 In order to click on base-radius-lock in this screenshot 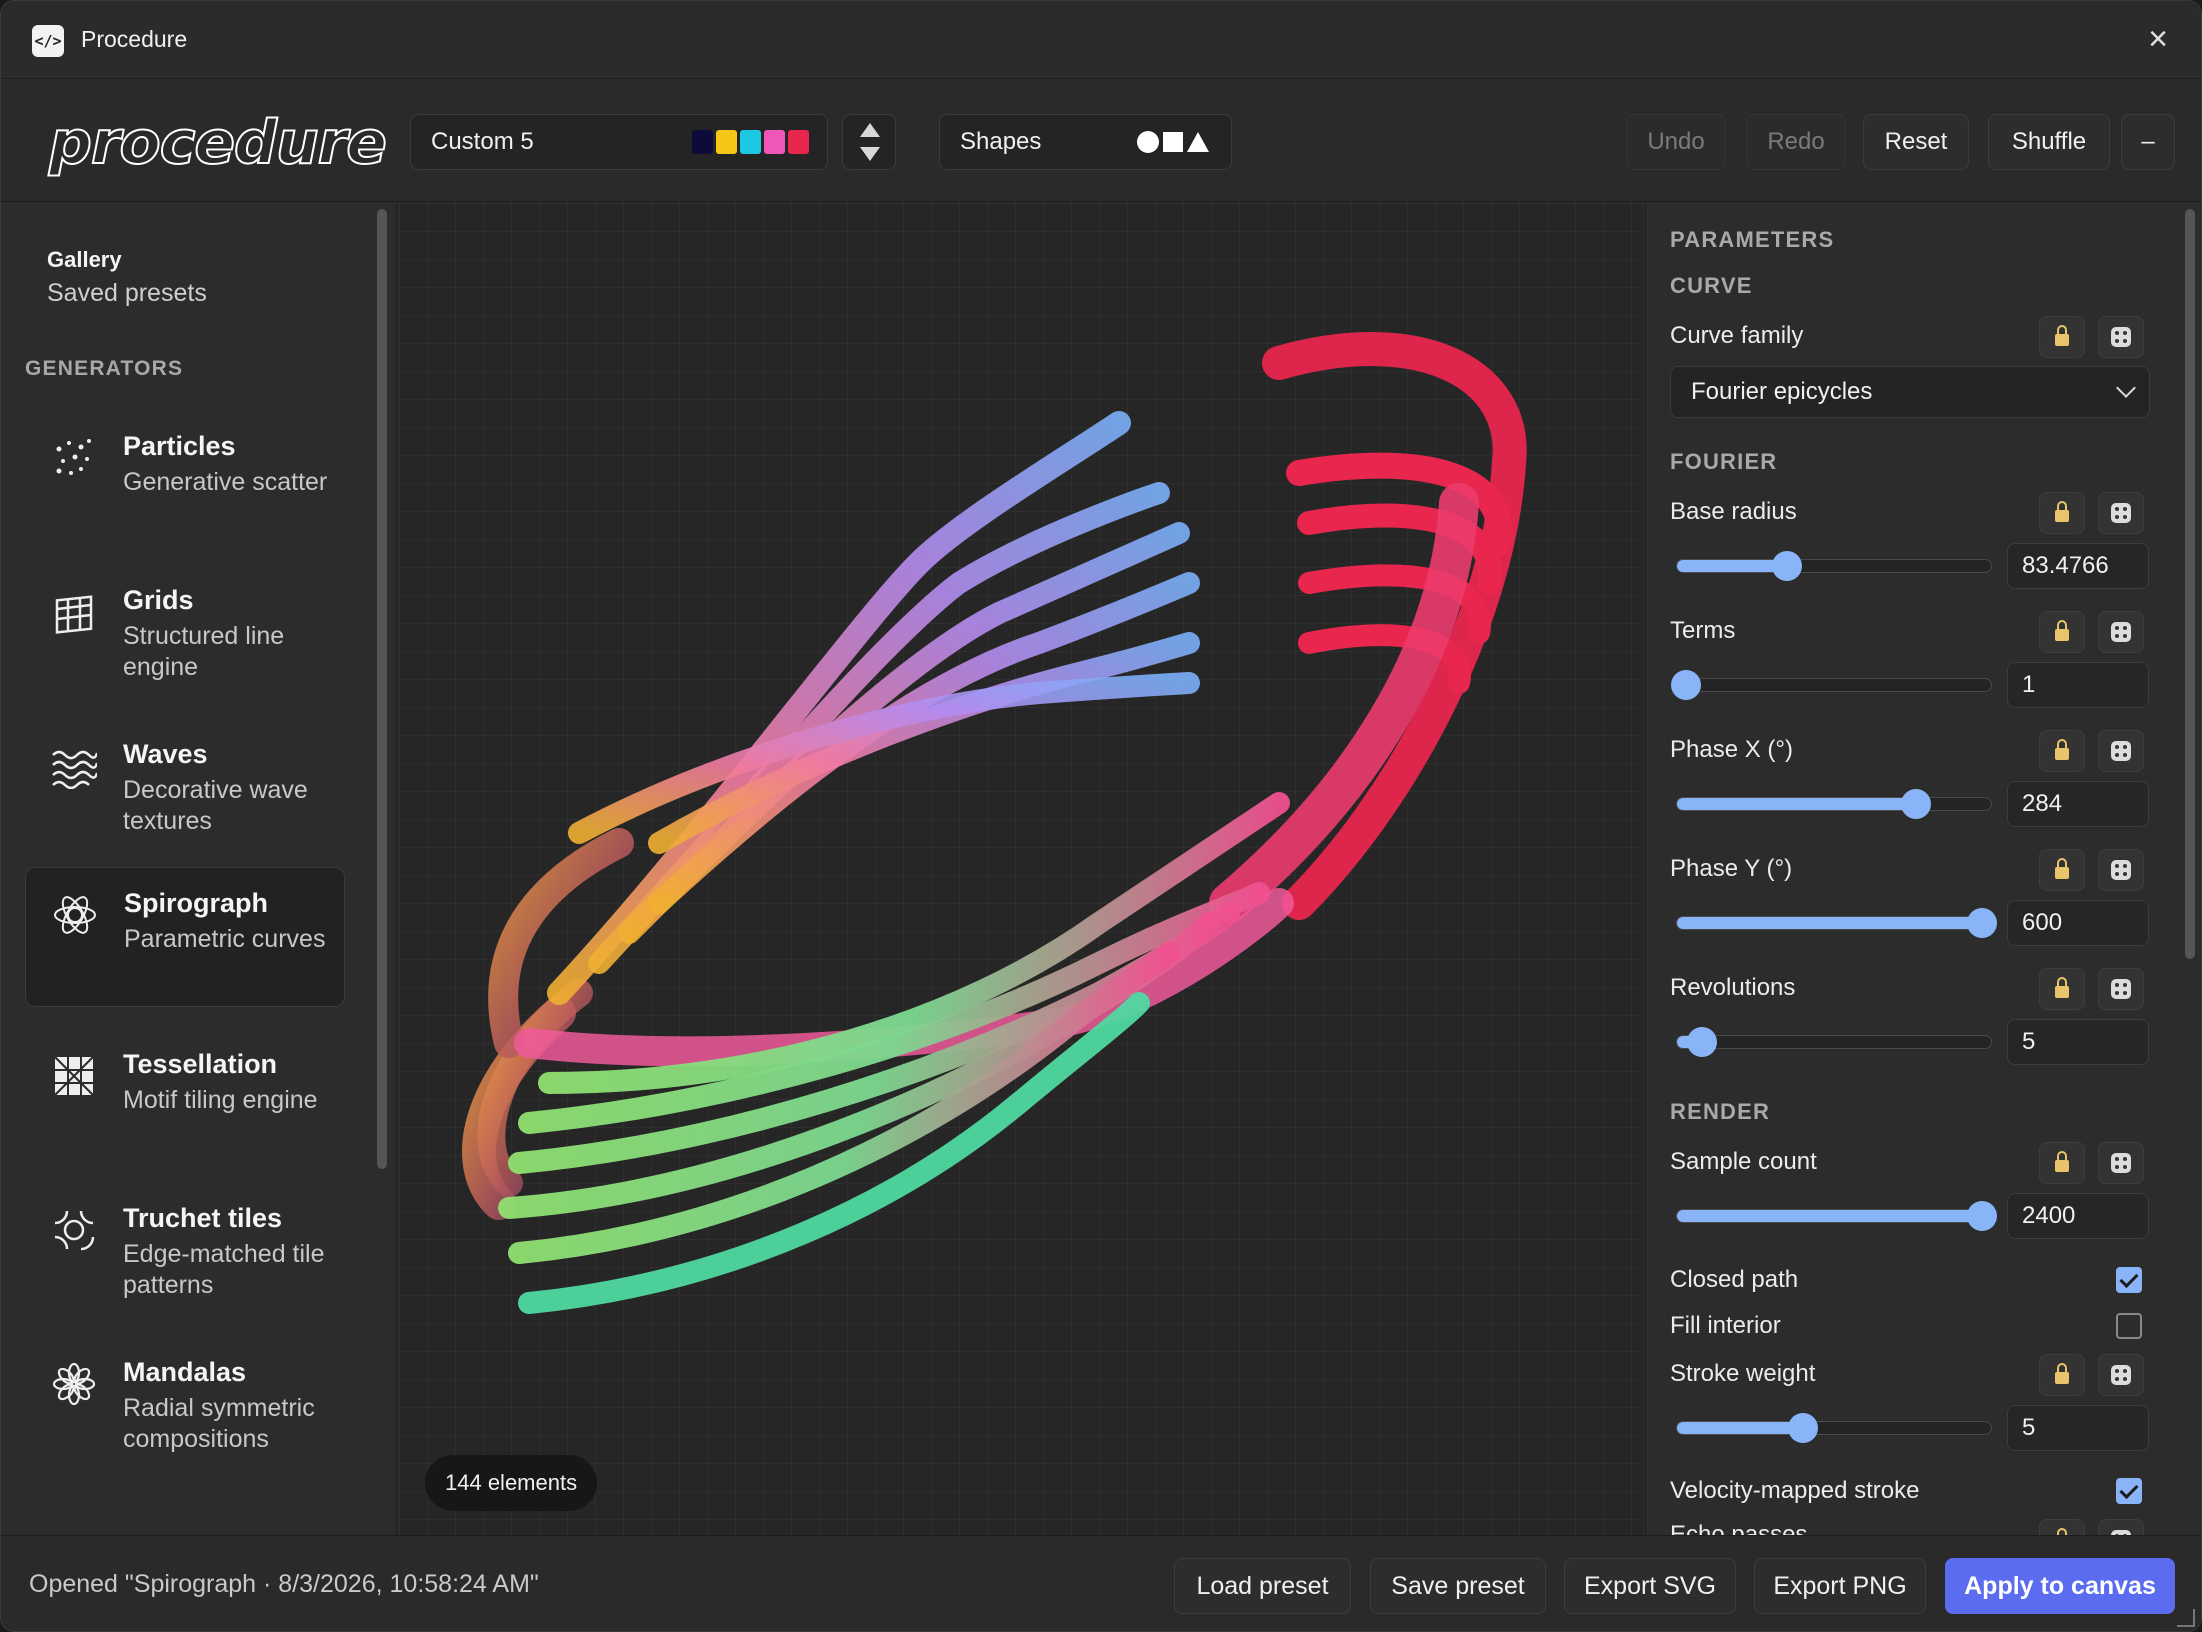, I will do `click(2062, 513)`.